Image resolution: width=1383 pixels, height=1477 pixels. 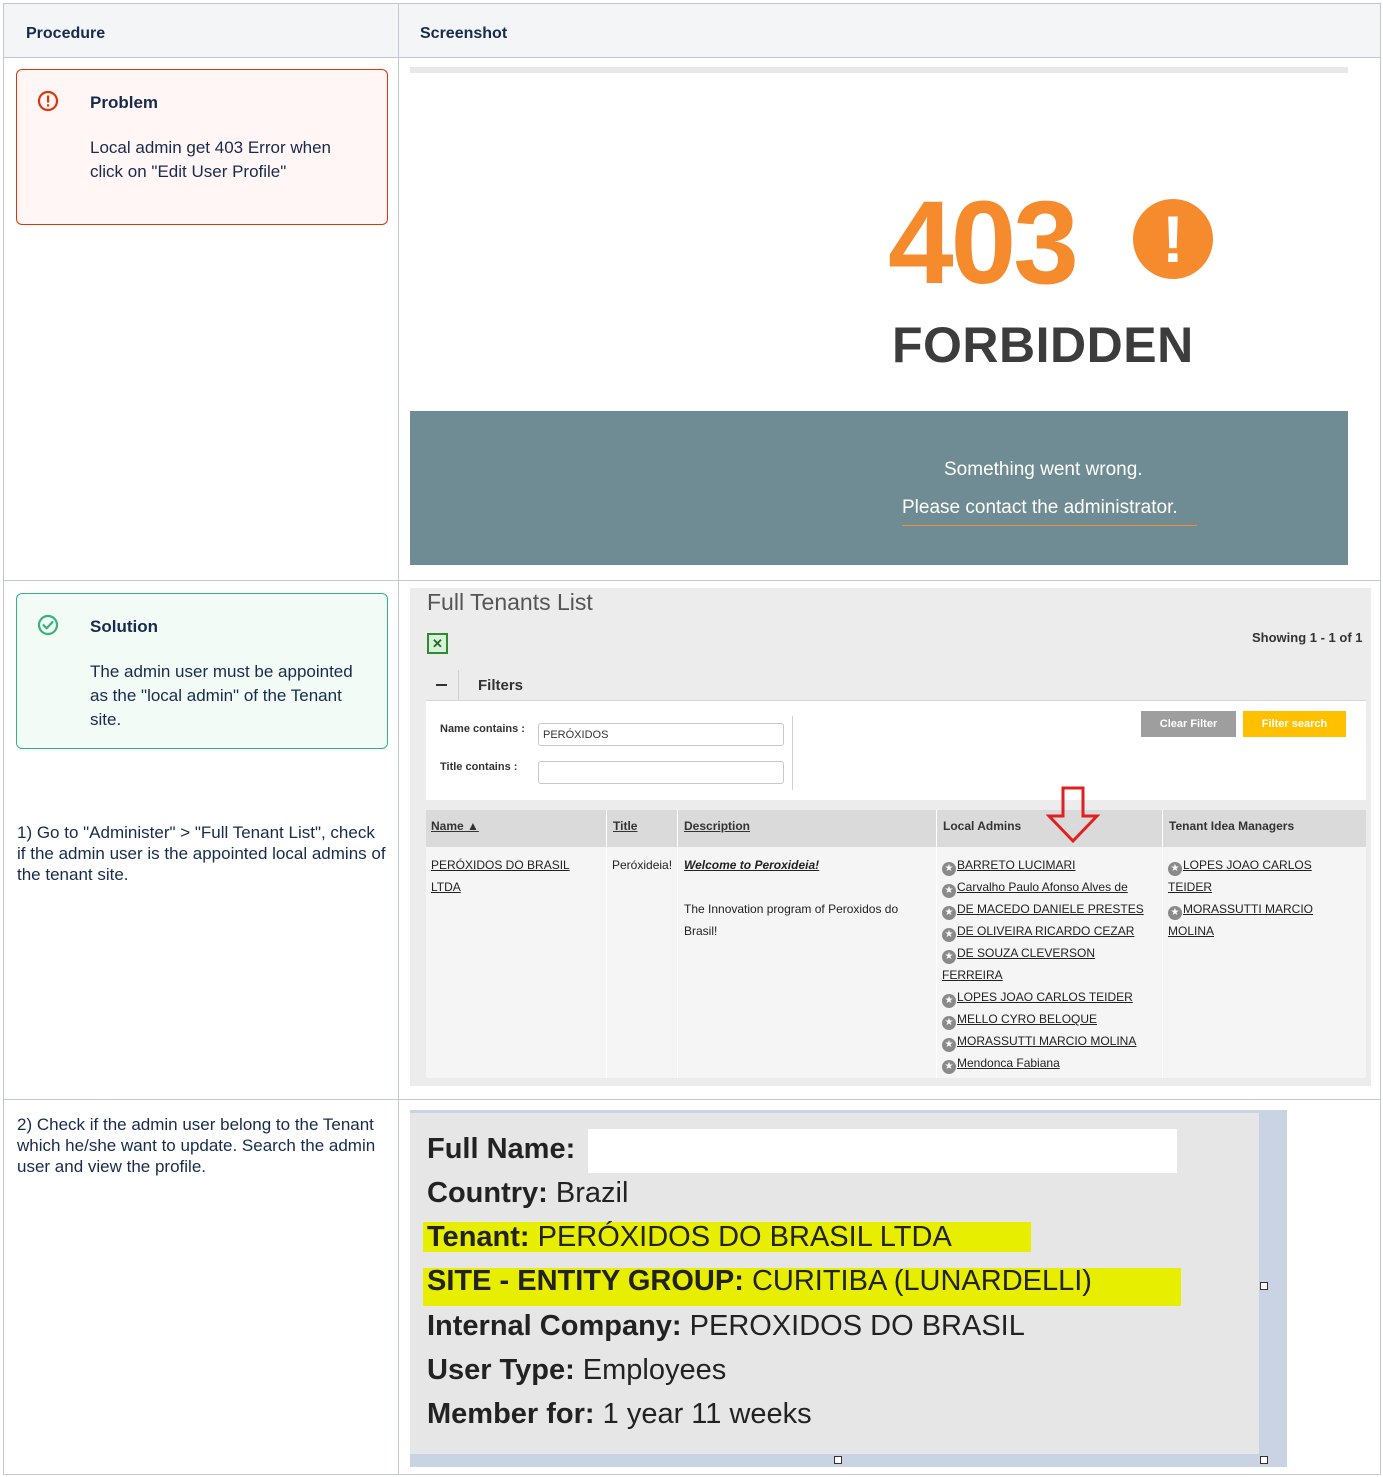 I want to click on local-admin-link: ★ DE MACEDO DANIELE PRESTES, so click(x=1043, y=909).